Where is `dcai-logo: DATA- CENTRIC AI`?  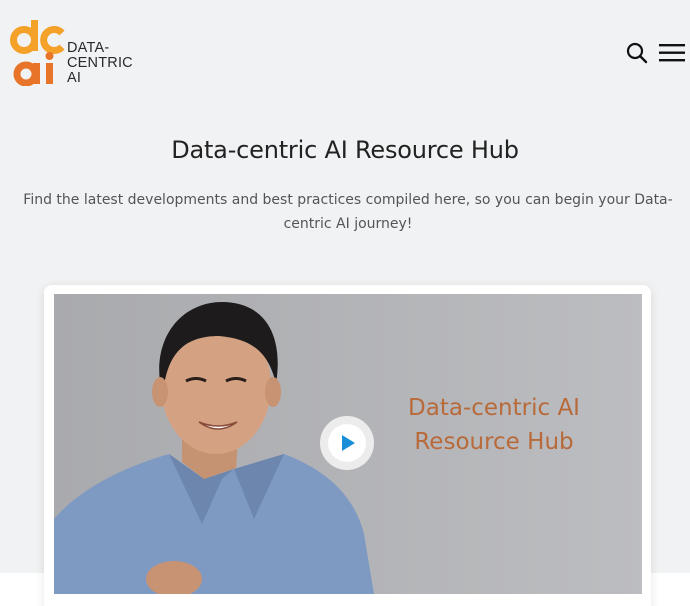 dcai-logo: DATA- CENTRIC AI is located at coordinates (75, 54).